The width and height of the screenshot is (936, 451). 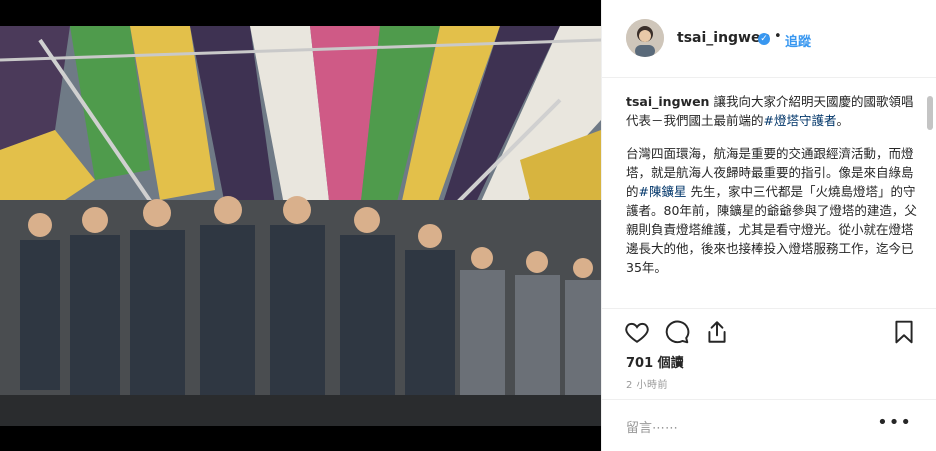 I want to click on avatar, so click(x=645, y=38).